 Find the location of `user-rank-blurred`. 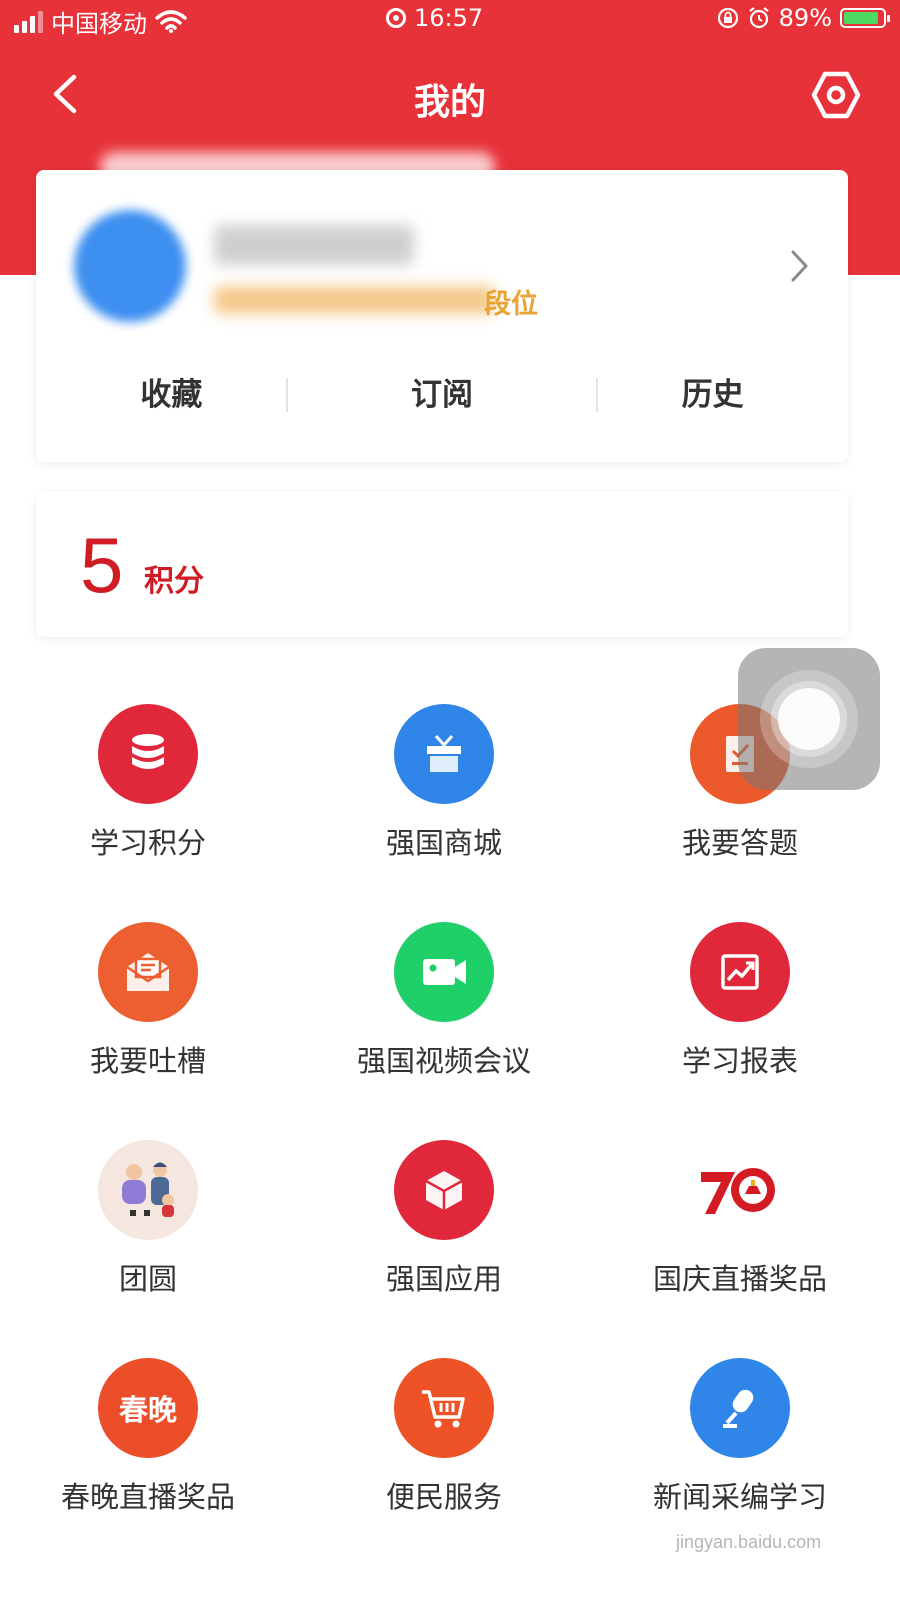

user-rank-blurred is located at coordinates (354, 300).